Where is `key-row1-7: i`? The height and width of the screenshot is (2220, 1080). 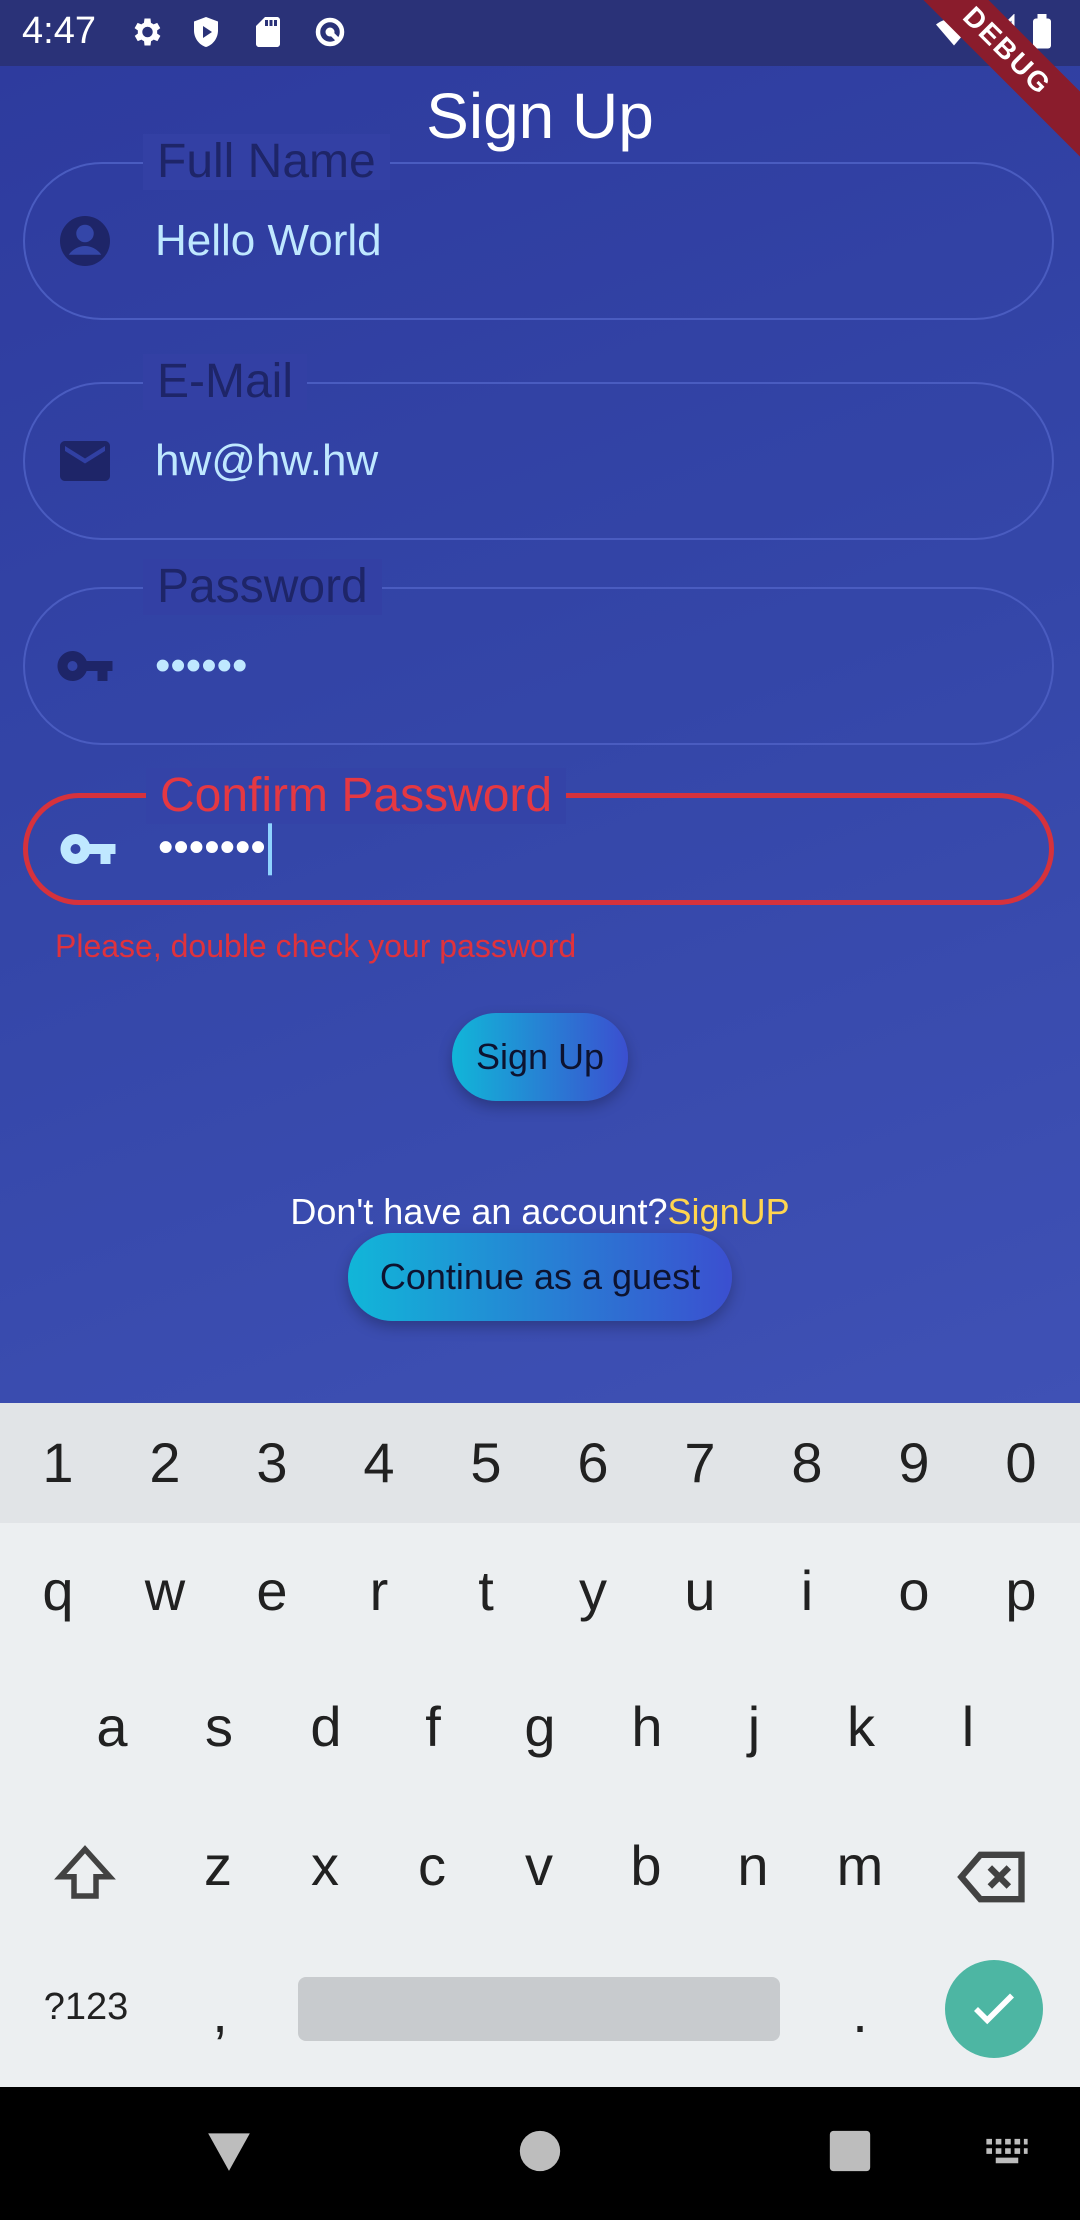
key-row1-7: i is located at coordinates (807, 1591).